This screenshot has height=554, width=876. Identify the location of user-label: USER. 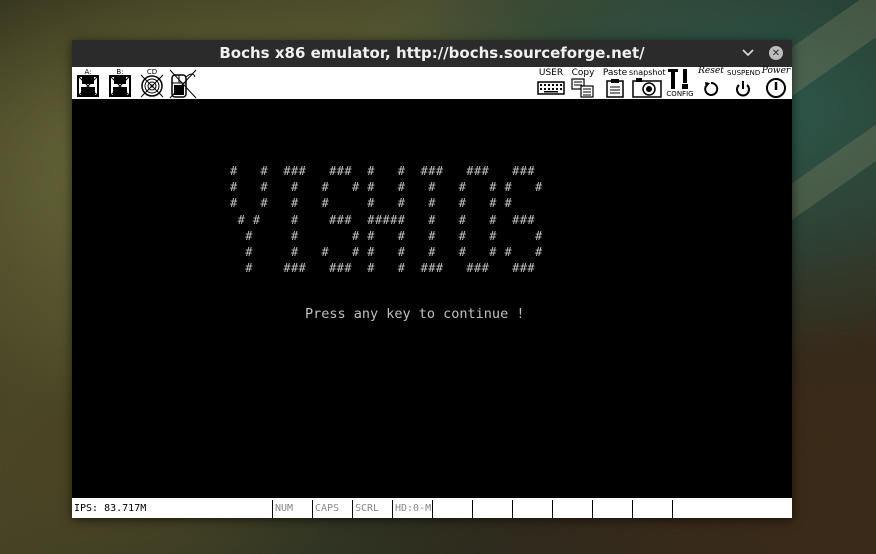
(551, 73).